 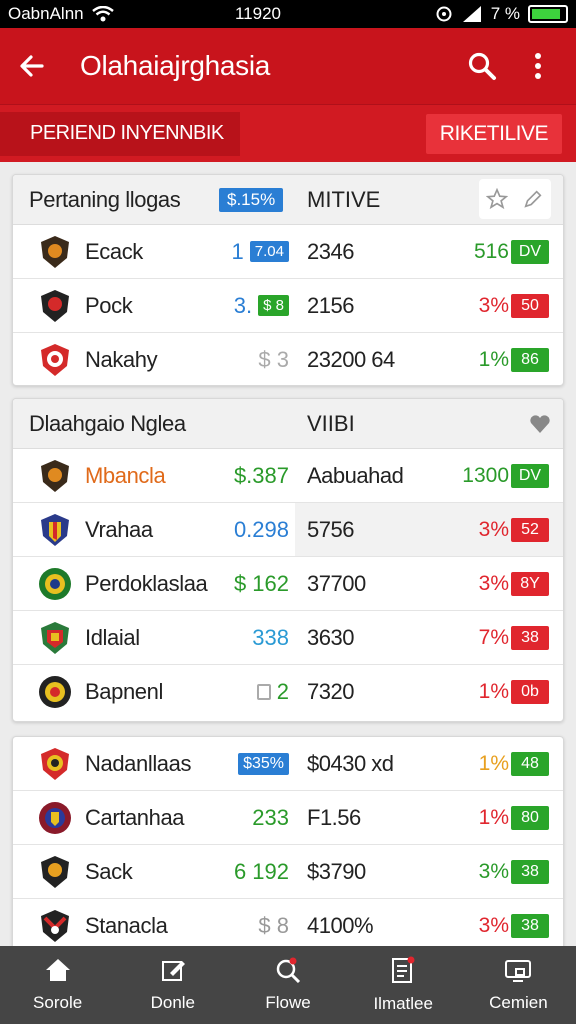 What do you see at coordinates (497, 199) in the screenshot?
I see `star-icon` at bounding box center [497, 199].